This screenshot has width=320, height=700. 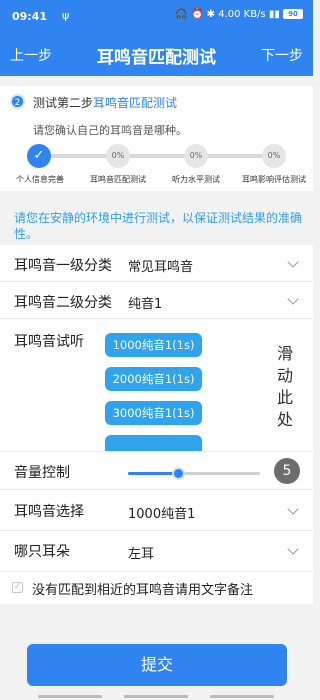 I want to click on no-match-checkbox: ✓, so click(x=17, y=587).